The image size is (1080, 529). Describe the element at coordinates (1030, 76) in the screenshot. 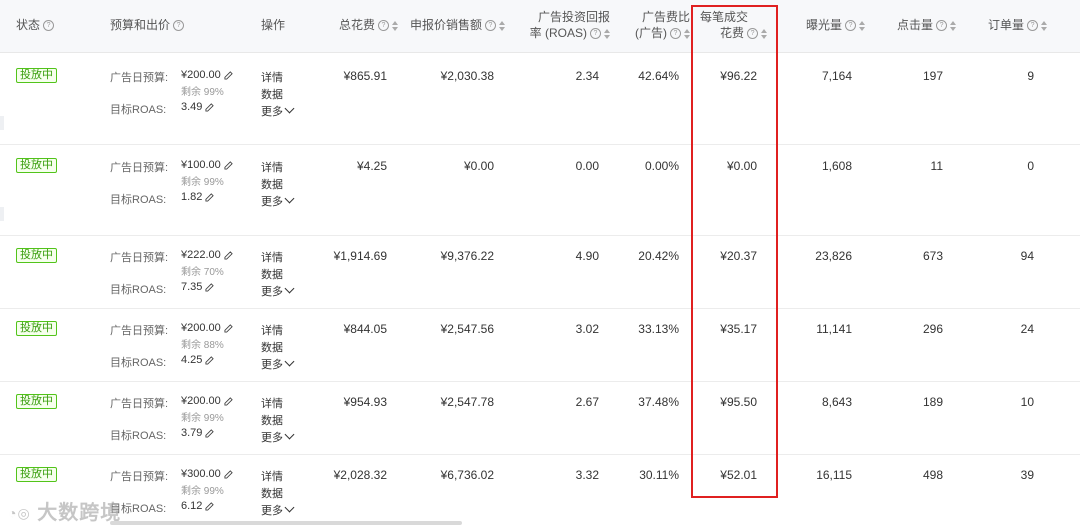

I see `orders: 9` at that location.